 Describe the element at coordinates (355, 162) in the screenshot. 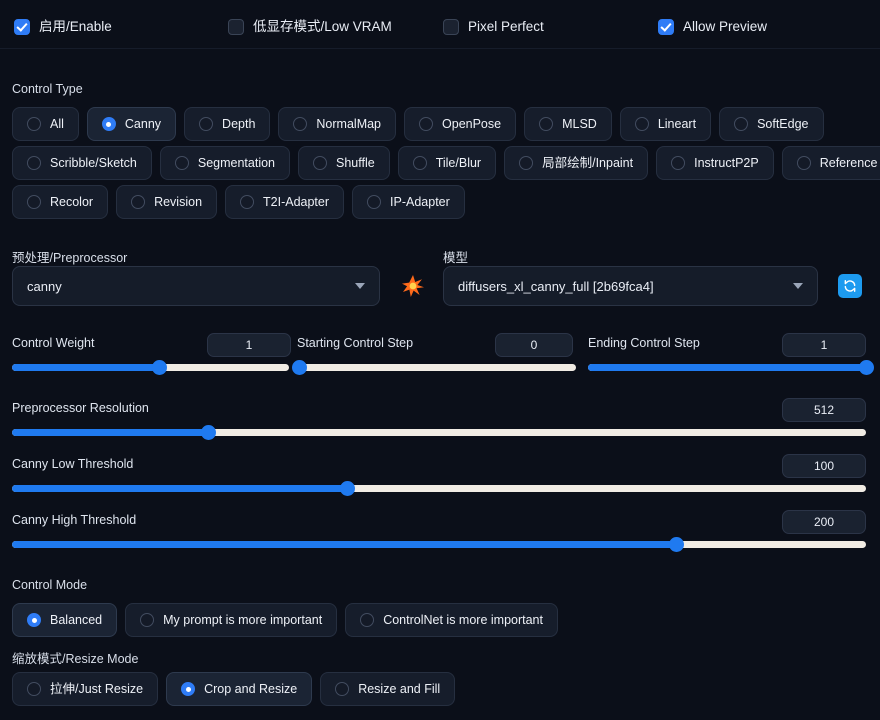

I see `pill-label: Shuffle` at that location.